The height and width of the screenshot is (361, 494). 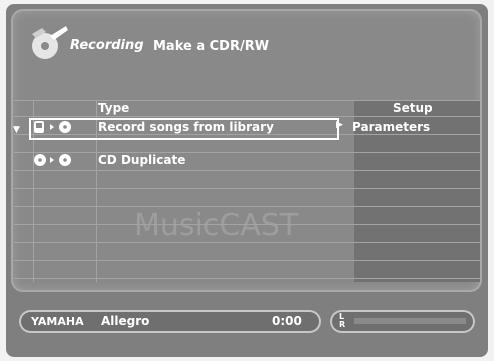 I want to click on musiccast-watermark: MusicCAST, so click(x=216, y=225).